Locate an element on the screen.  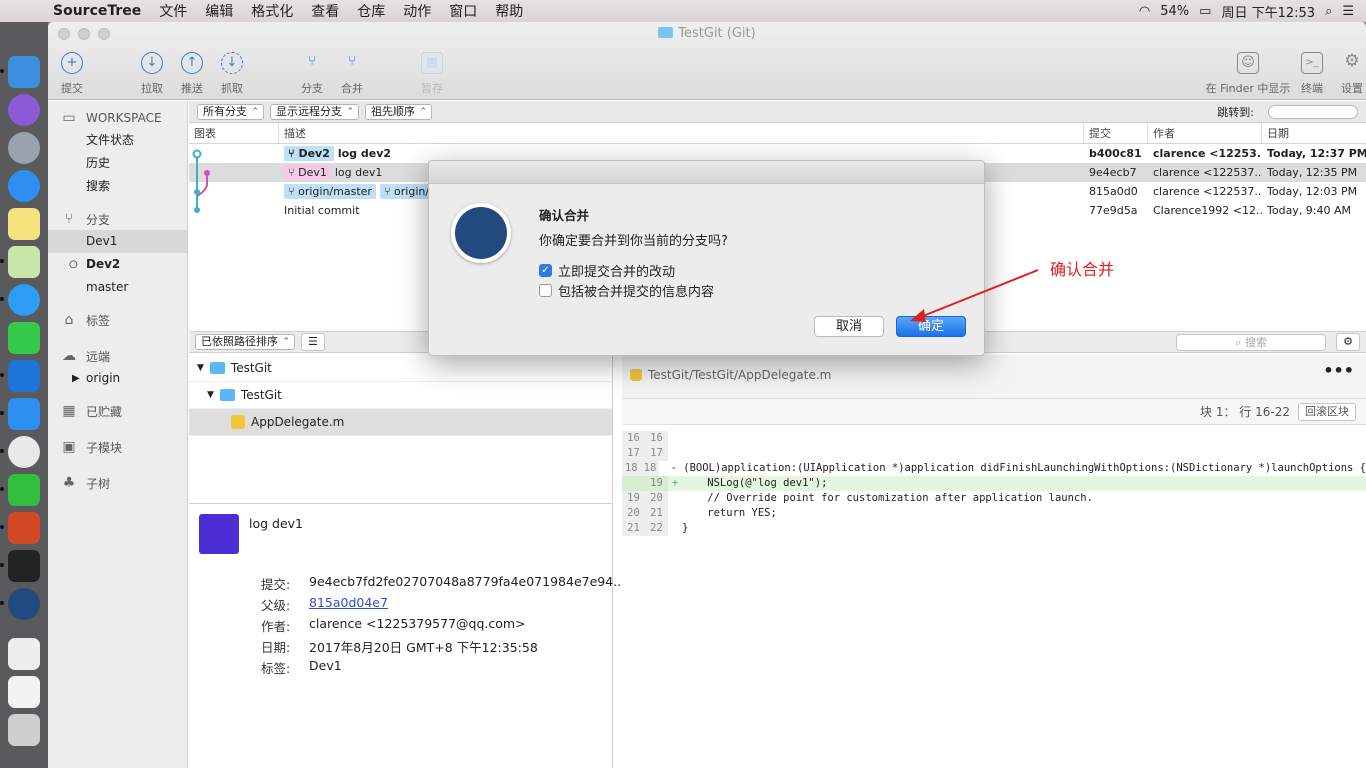
hunk-label: 块 1： 行 16-22 is located at coordinates (1245, 412).